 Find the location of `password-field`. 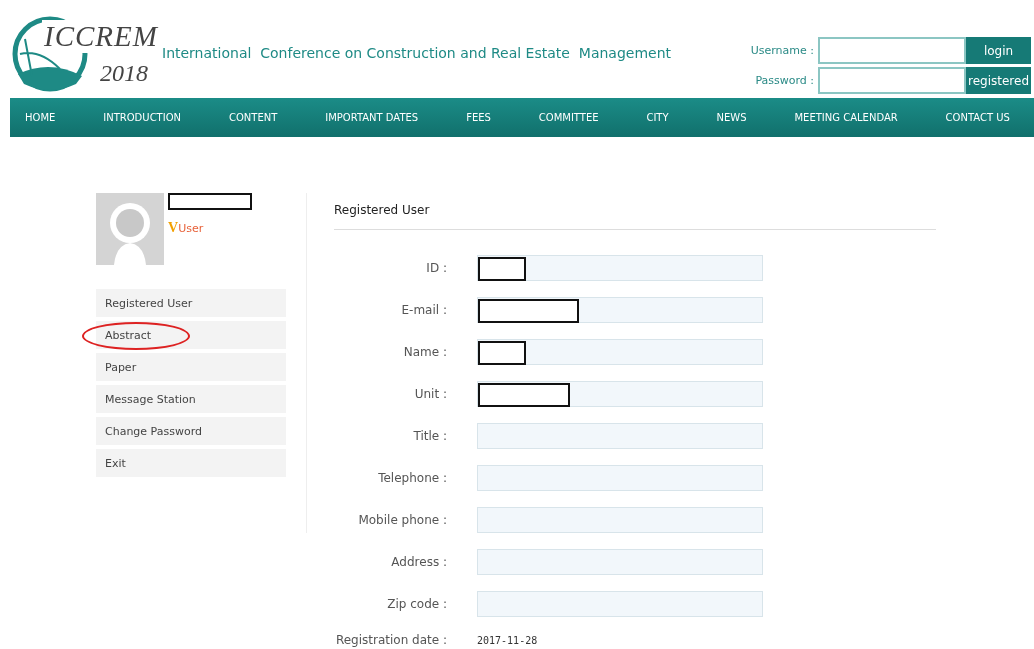

password-field is located at coordinates (892, 80).